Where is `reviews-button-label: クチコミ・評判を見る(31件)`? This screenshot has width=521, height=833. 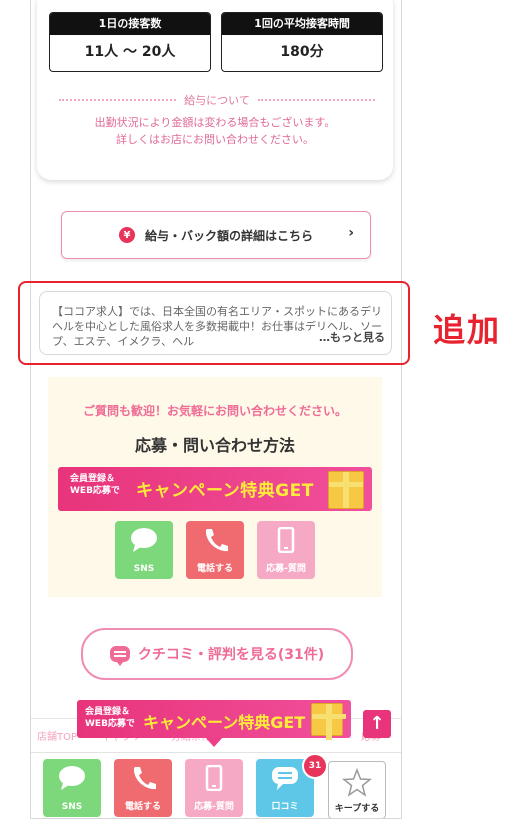 reviews-button-label: クチコミ・評判を見る(31件) is located at coordinates (231, 655).